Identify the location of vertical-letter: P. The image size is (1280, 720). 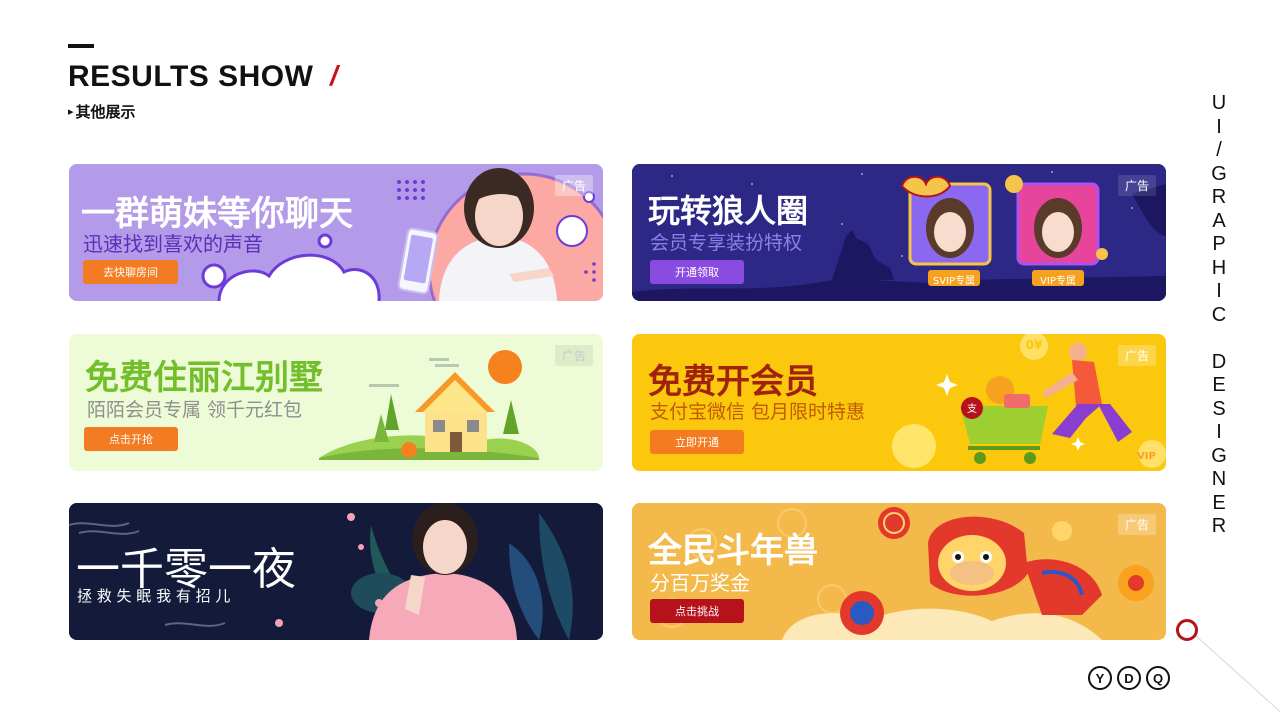
(1219, 244).